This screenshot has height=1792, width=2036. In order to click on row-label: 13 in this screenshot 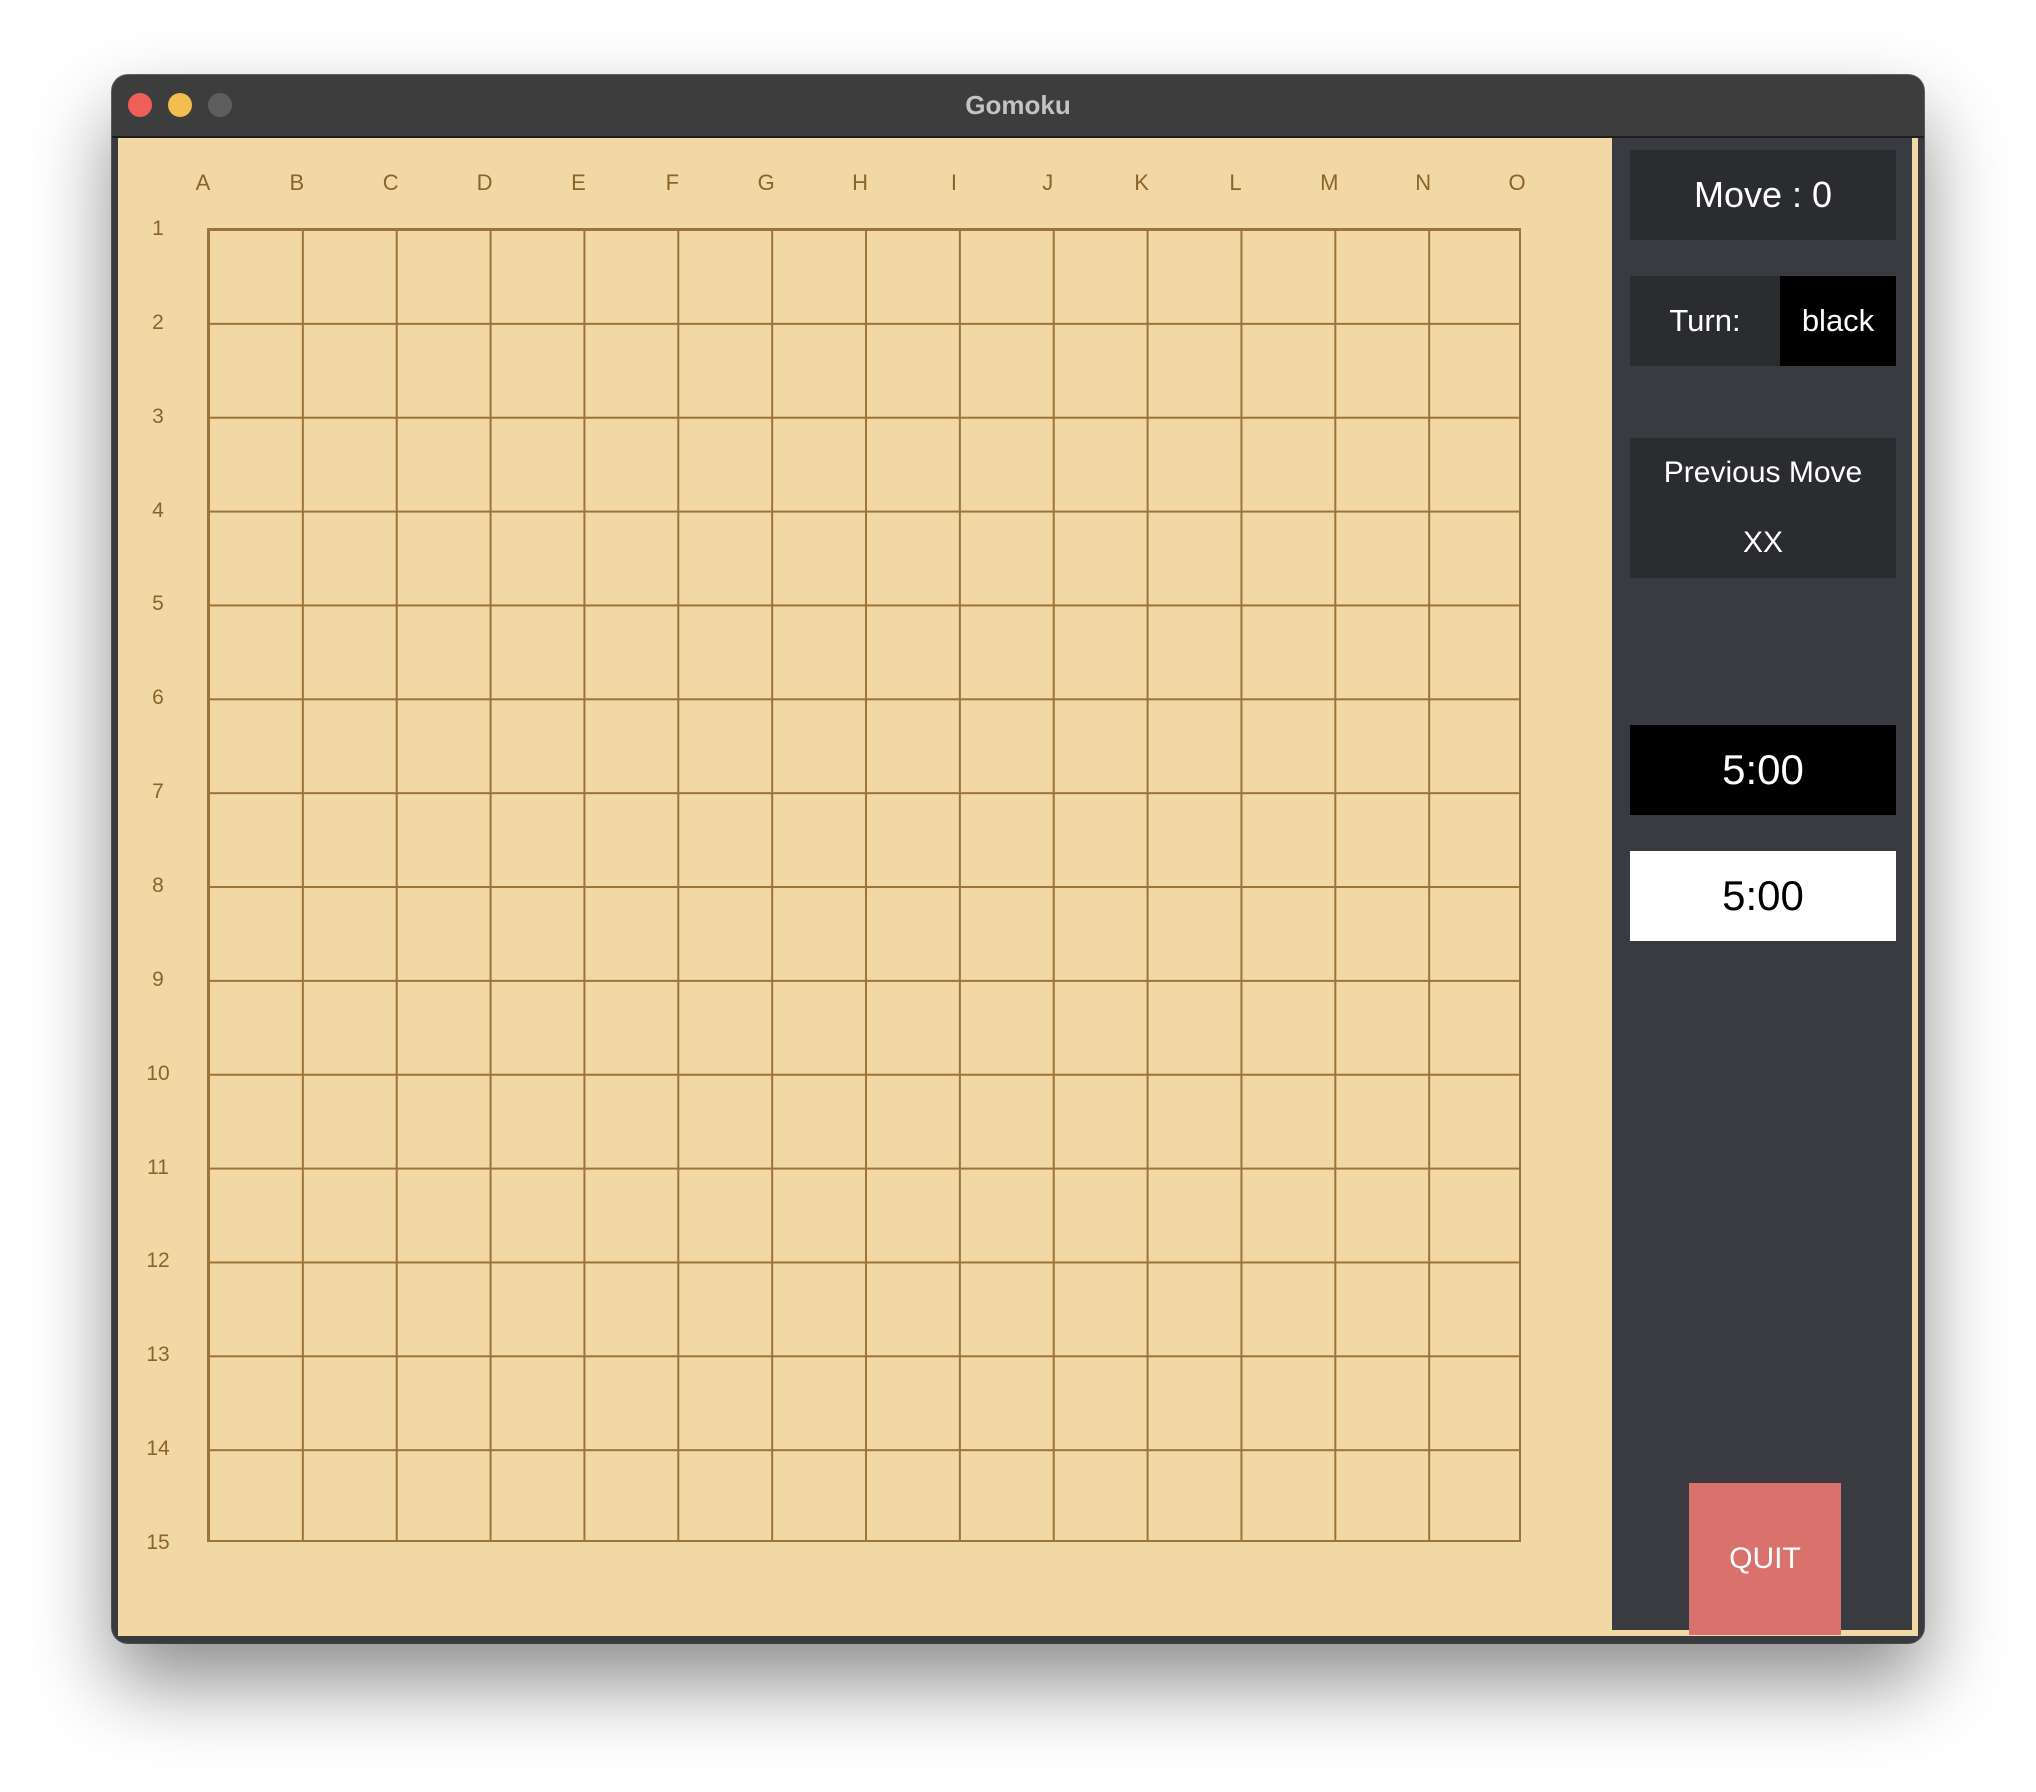, I will do `click(158, 1355)`.